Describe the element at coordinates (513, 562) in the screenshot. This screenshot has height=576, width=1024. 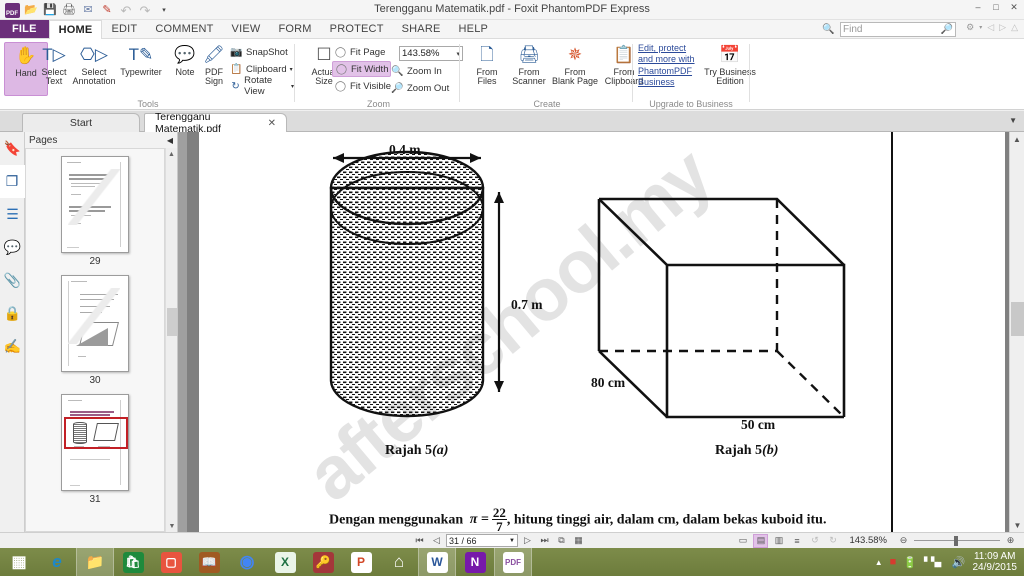
I see `foxit-pdf-button: PDF` at that location.